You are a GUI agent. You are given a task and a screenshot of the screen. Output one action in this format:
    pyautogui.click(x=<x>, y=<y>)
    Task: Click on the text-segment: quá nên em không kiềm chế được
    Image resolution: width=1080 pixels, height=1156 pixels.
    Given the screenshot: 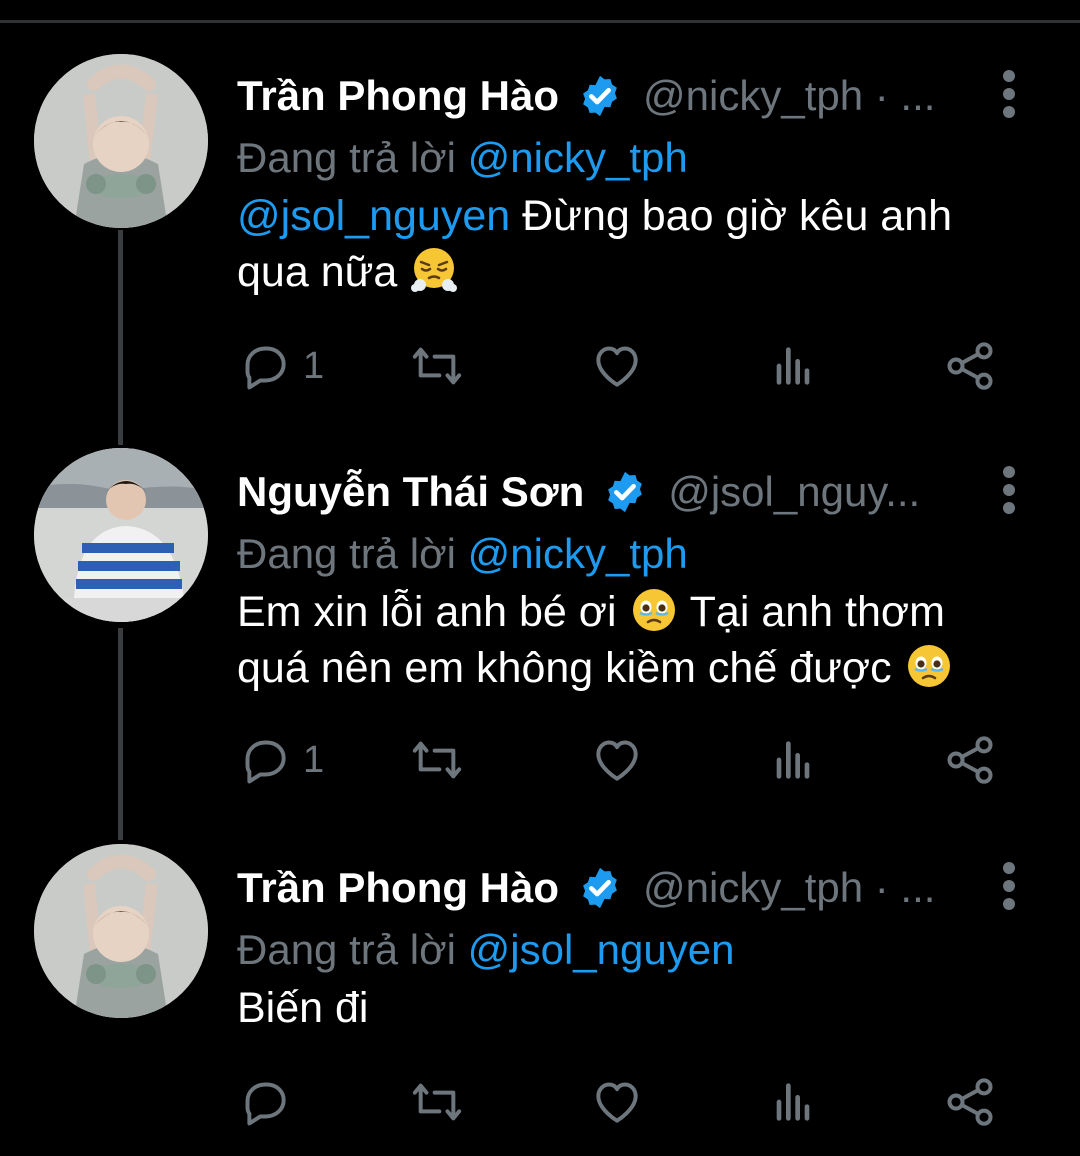 What is the action you would take?
    pyautogui.click(x=570, y=668)
    